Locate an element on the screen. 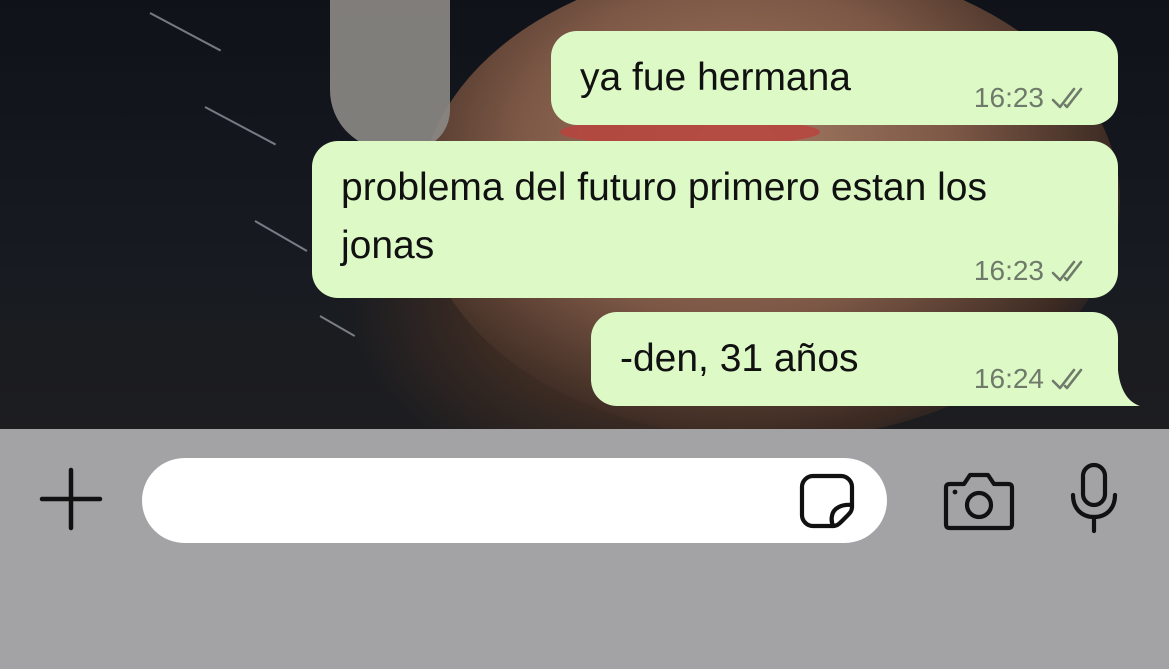 The height and width of the screenshot is (669, 1169). microphone-button is located at coordinates (1094, 498).